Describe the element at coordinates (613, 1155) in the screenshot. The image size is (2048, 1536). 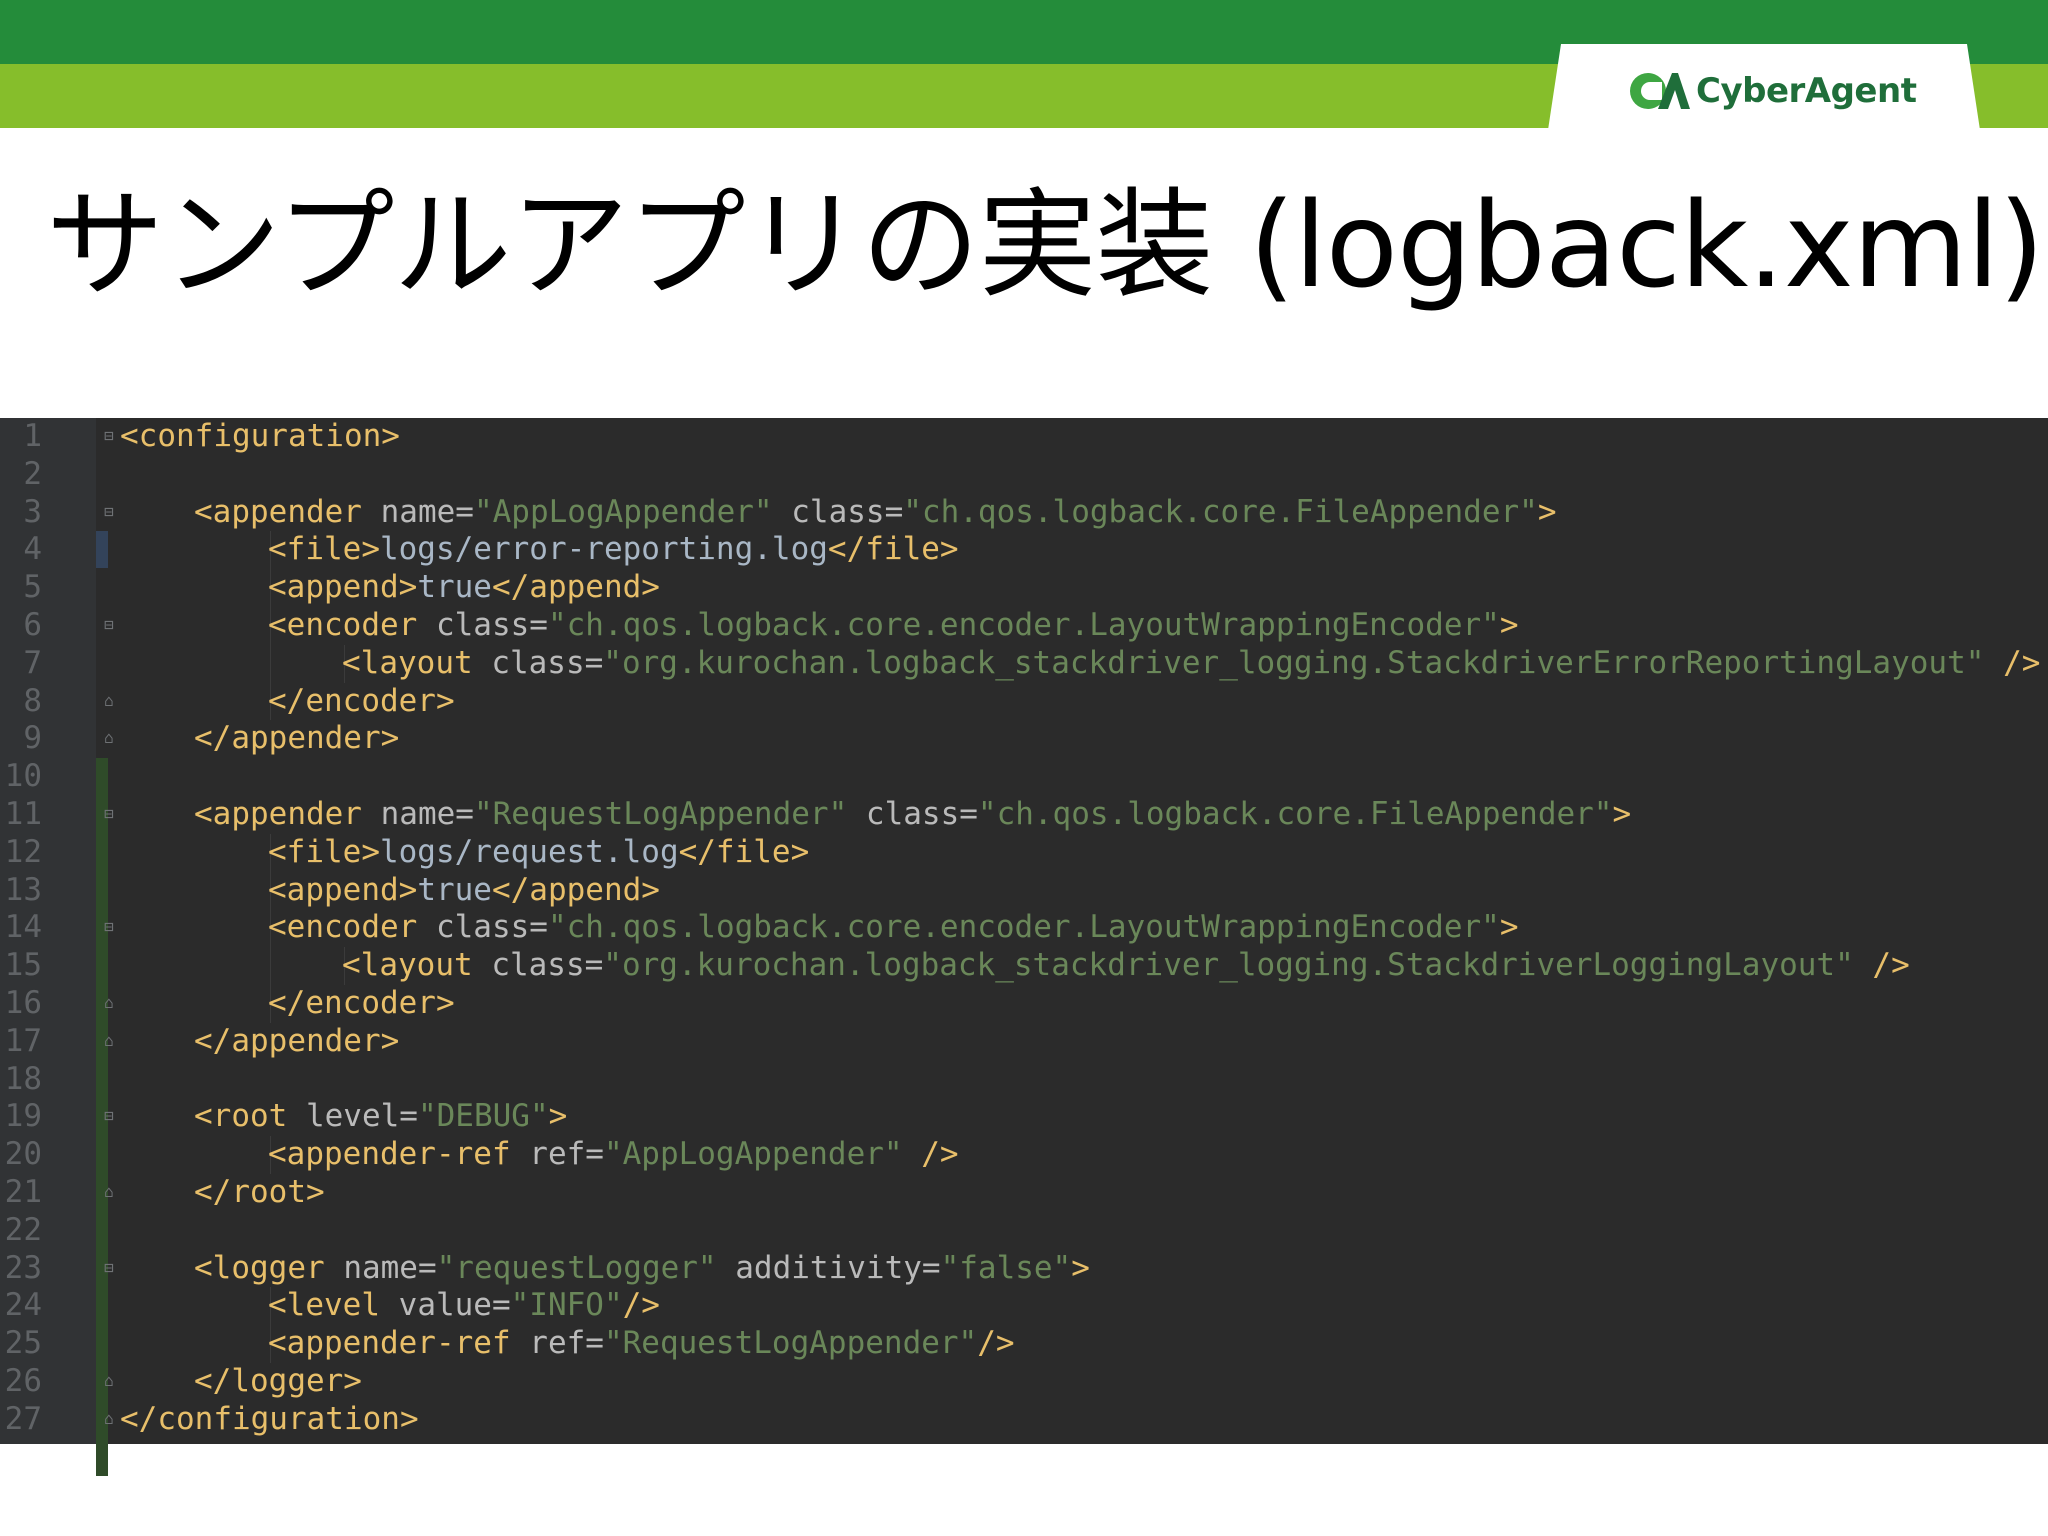
I see `code-text: <appender-ref ref="AppLogAppender" />` at that location.